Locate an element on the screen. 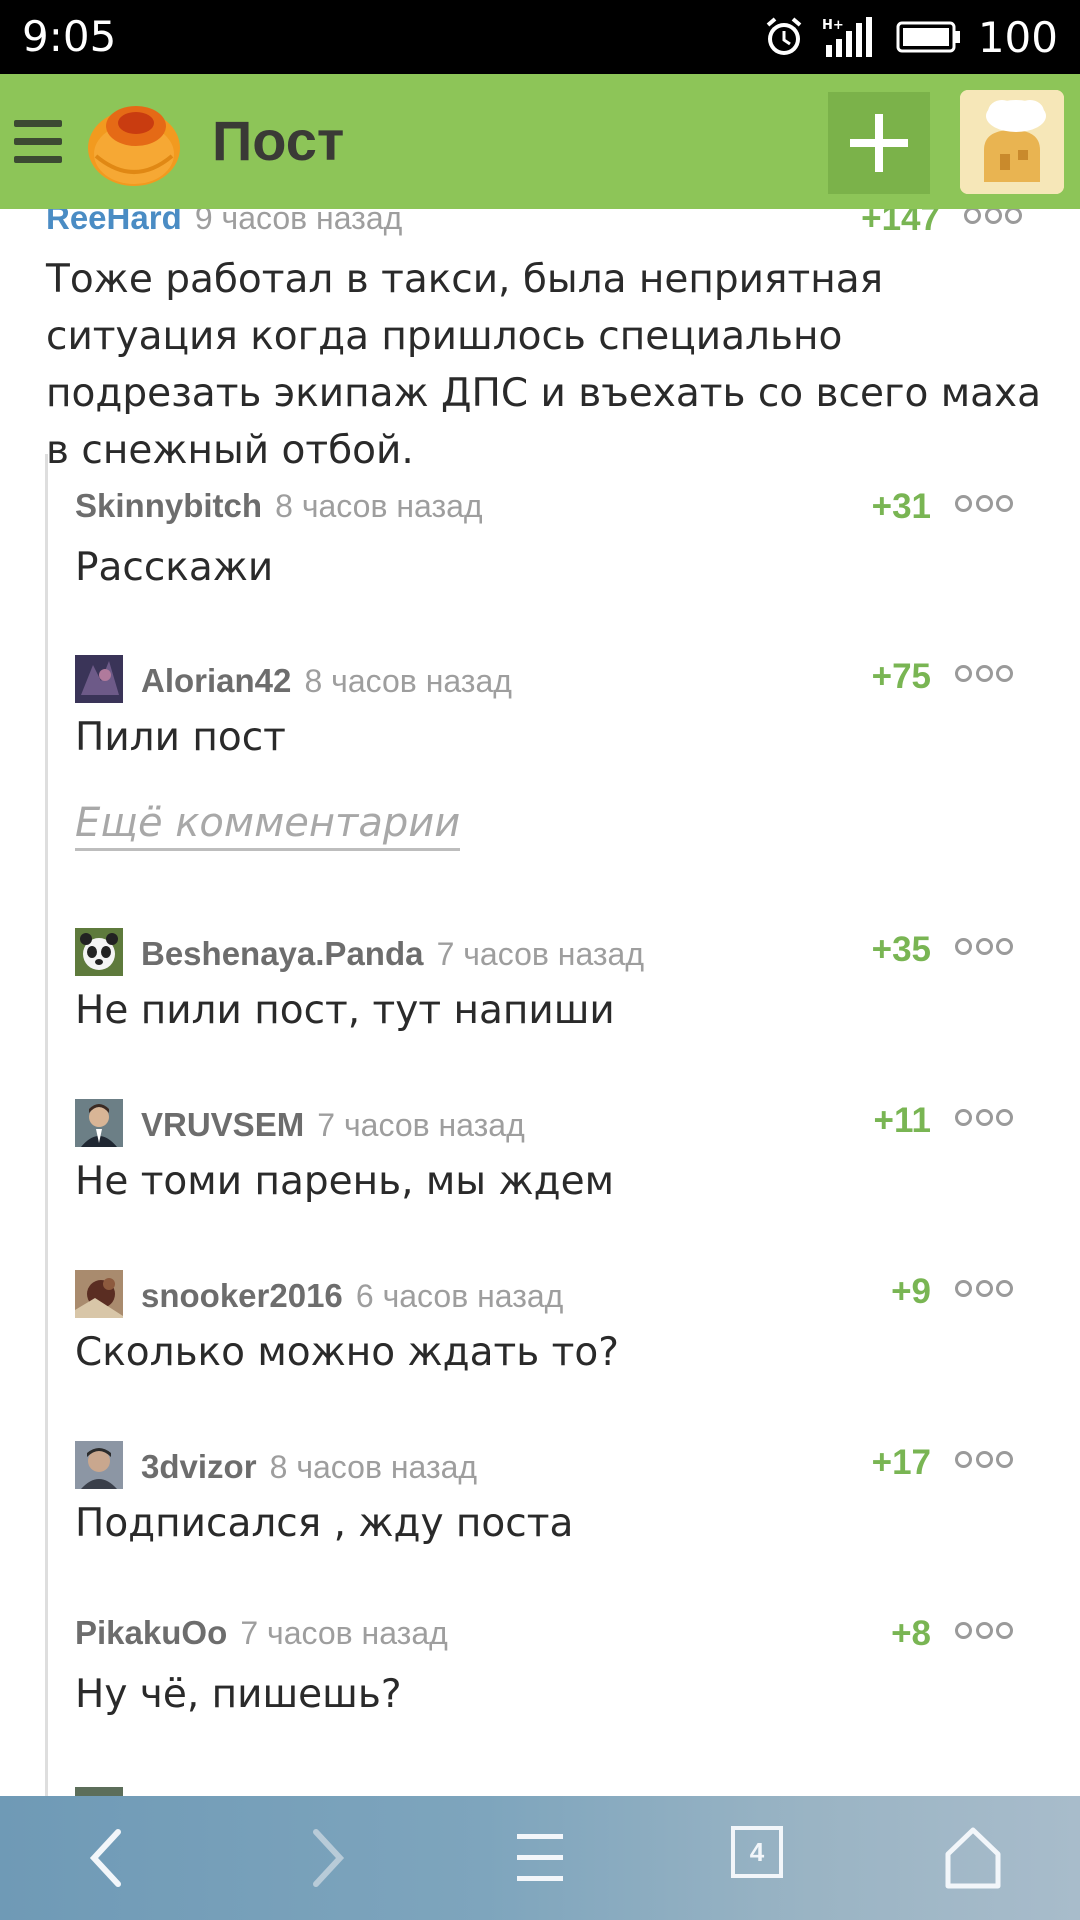 The height and width of the screenshot is (1920, 1080). comment-time: 6 часов назад is located at coordinates (459, 1295).